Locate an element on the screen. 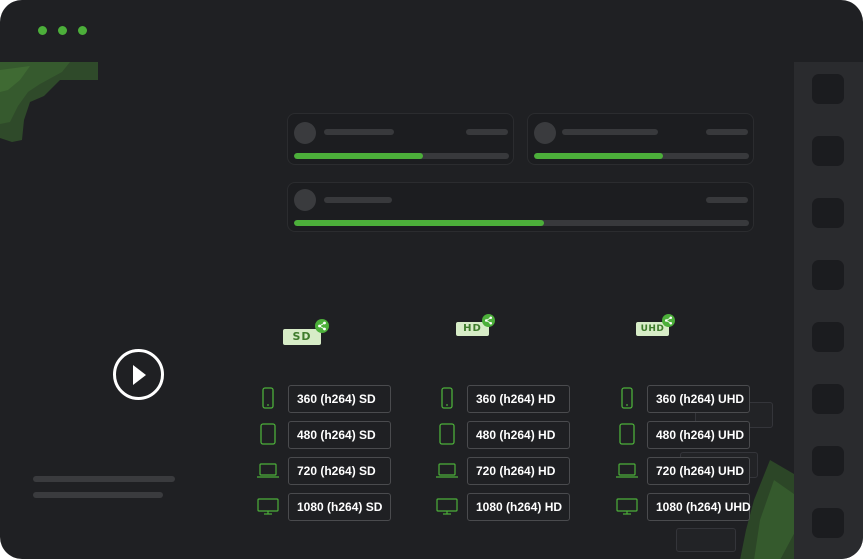 This screenshot has width=863, height=559. format-button-480-sd: 480 (h264) SD is located at coordinates (339, 435).